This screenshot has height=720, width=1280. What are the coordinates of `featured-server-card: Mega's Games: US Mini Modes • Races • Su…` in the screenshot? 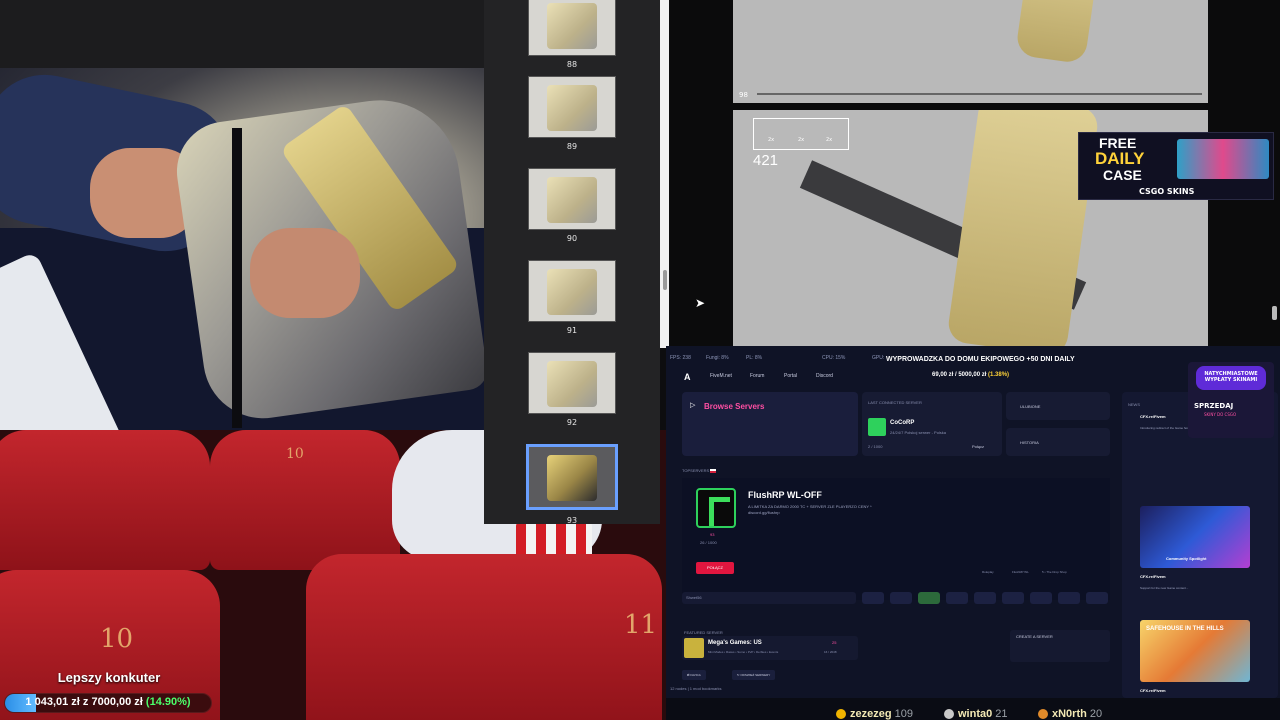 It's located at (770, 648).